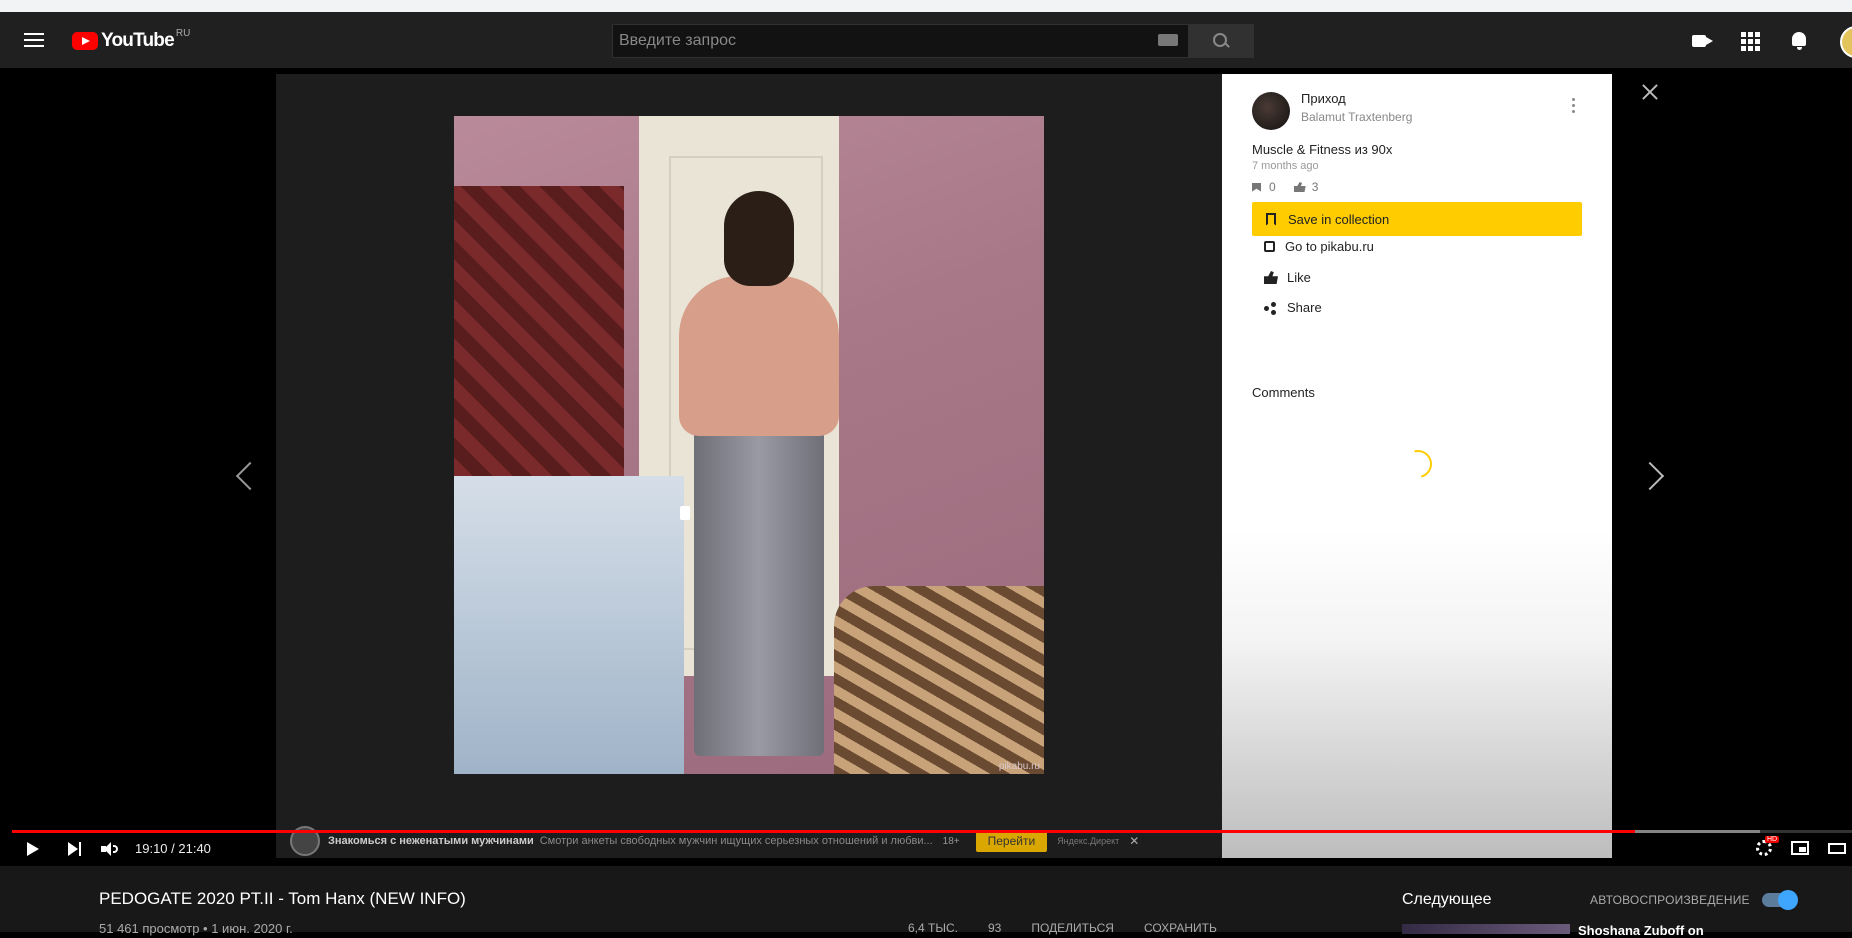 This screenshot has height=938, width=1852. I want to click on save-in-collection-button: Save in collection, so click(1417, 219).